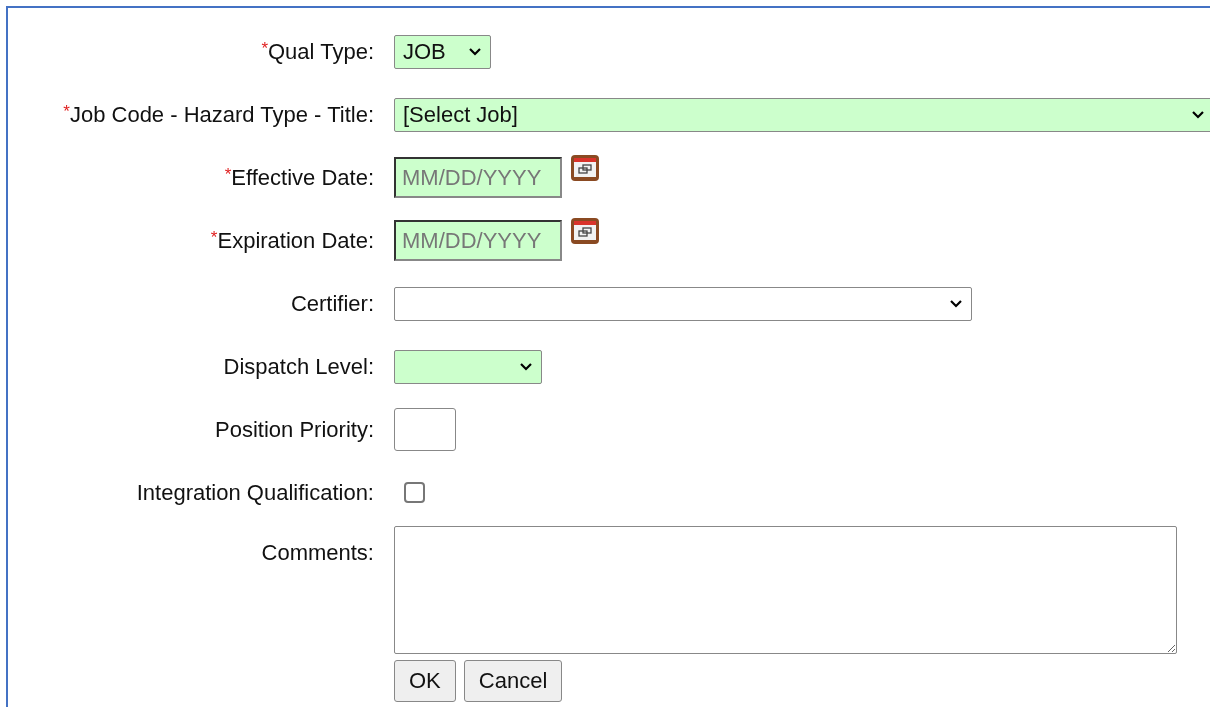 The height and width of the screenshot is (707, 1210). I want to click on form-button: OK, so click(425, 681).